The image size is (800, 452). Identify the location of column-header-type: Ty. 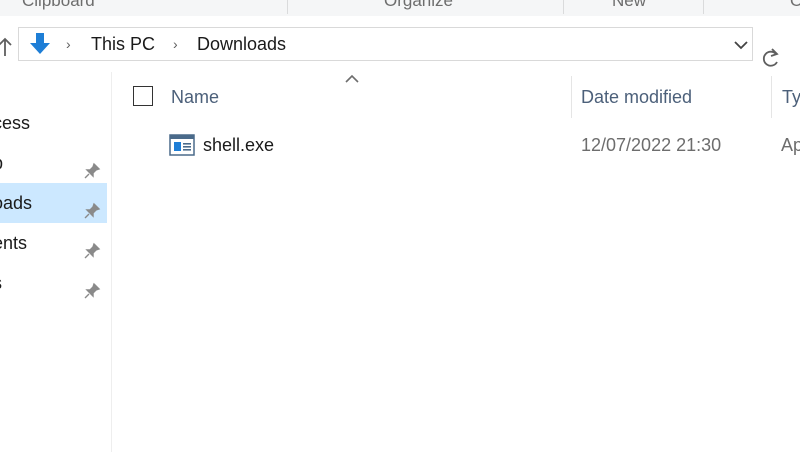
(791, 97).